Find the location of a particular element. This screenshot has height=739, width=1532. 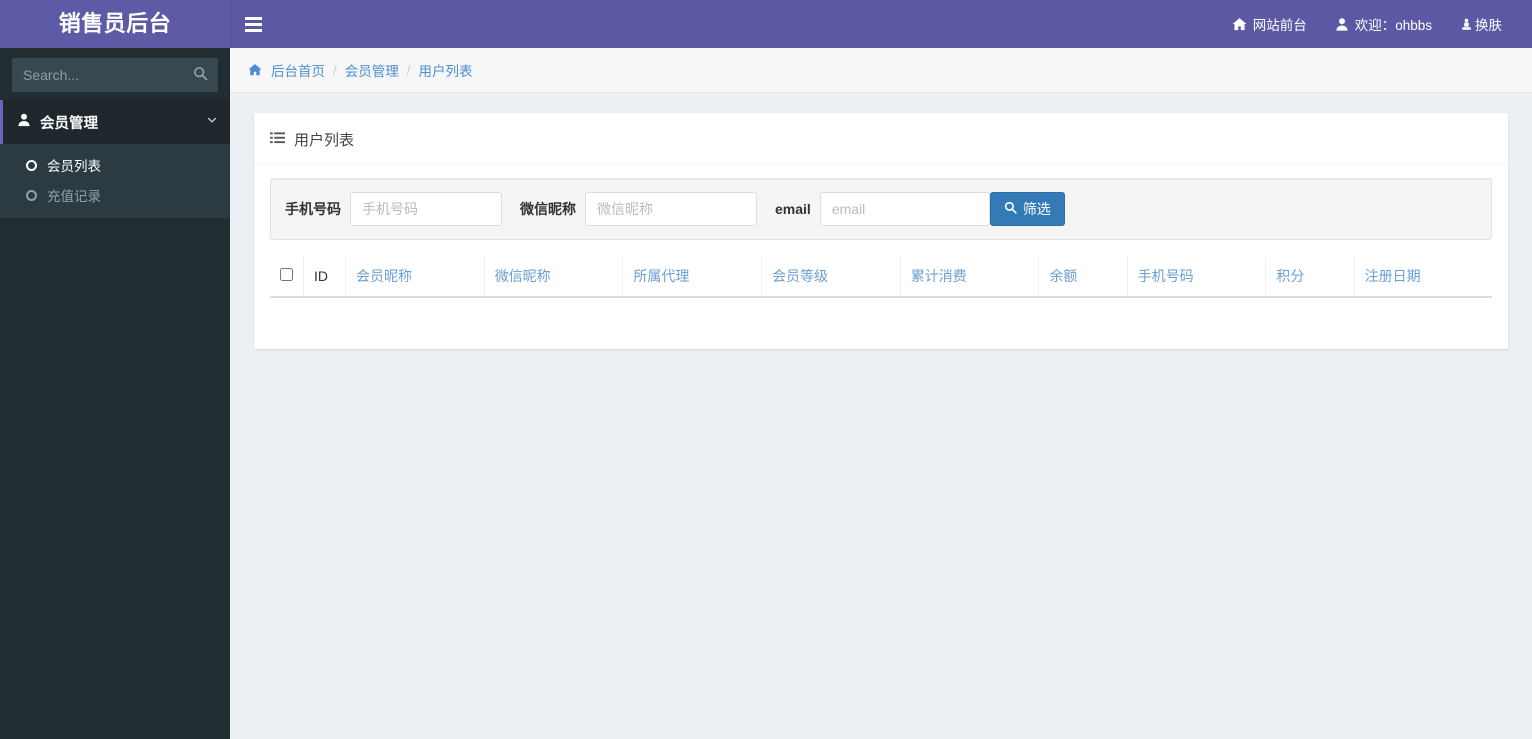

filter-email-input is located at coordinates (904, 209).